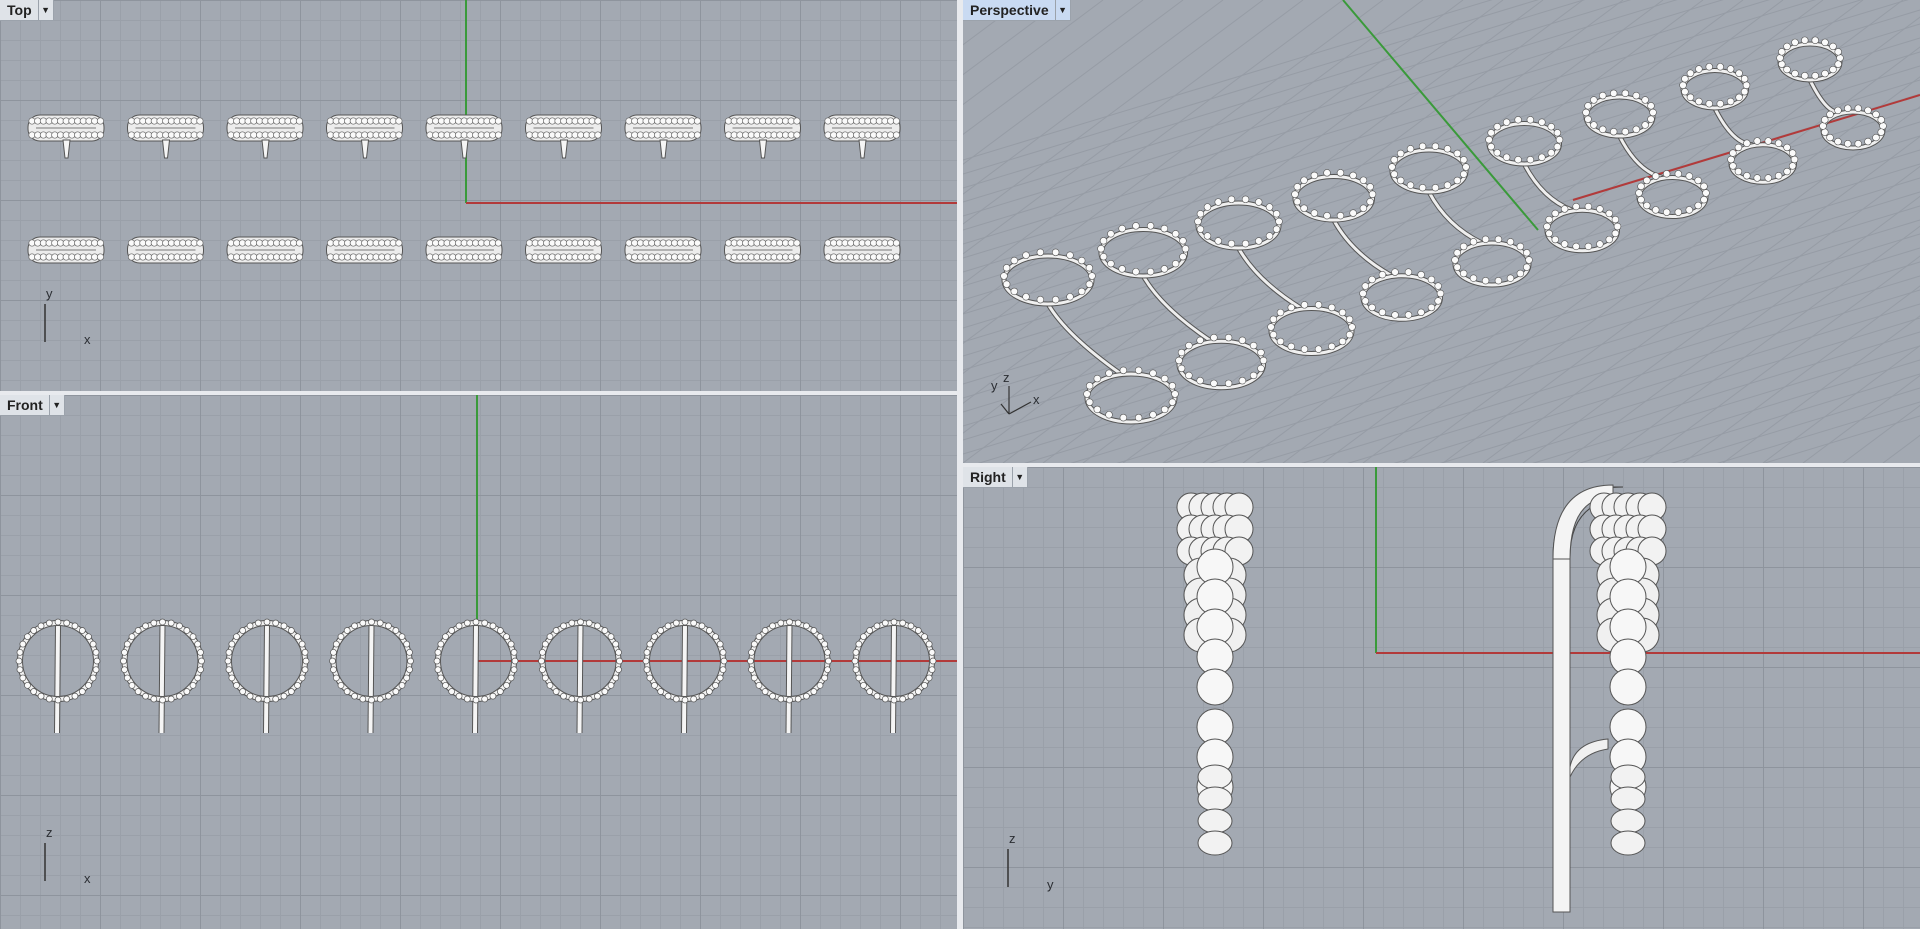  What do you see at coordinates (1561, 734) in the screenshot?
I see `ring-shank` at bounding box center [1561, 734].